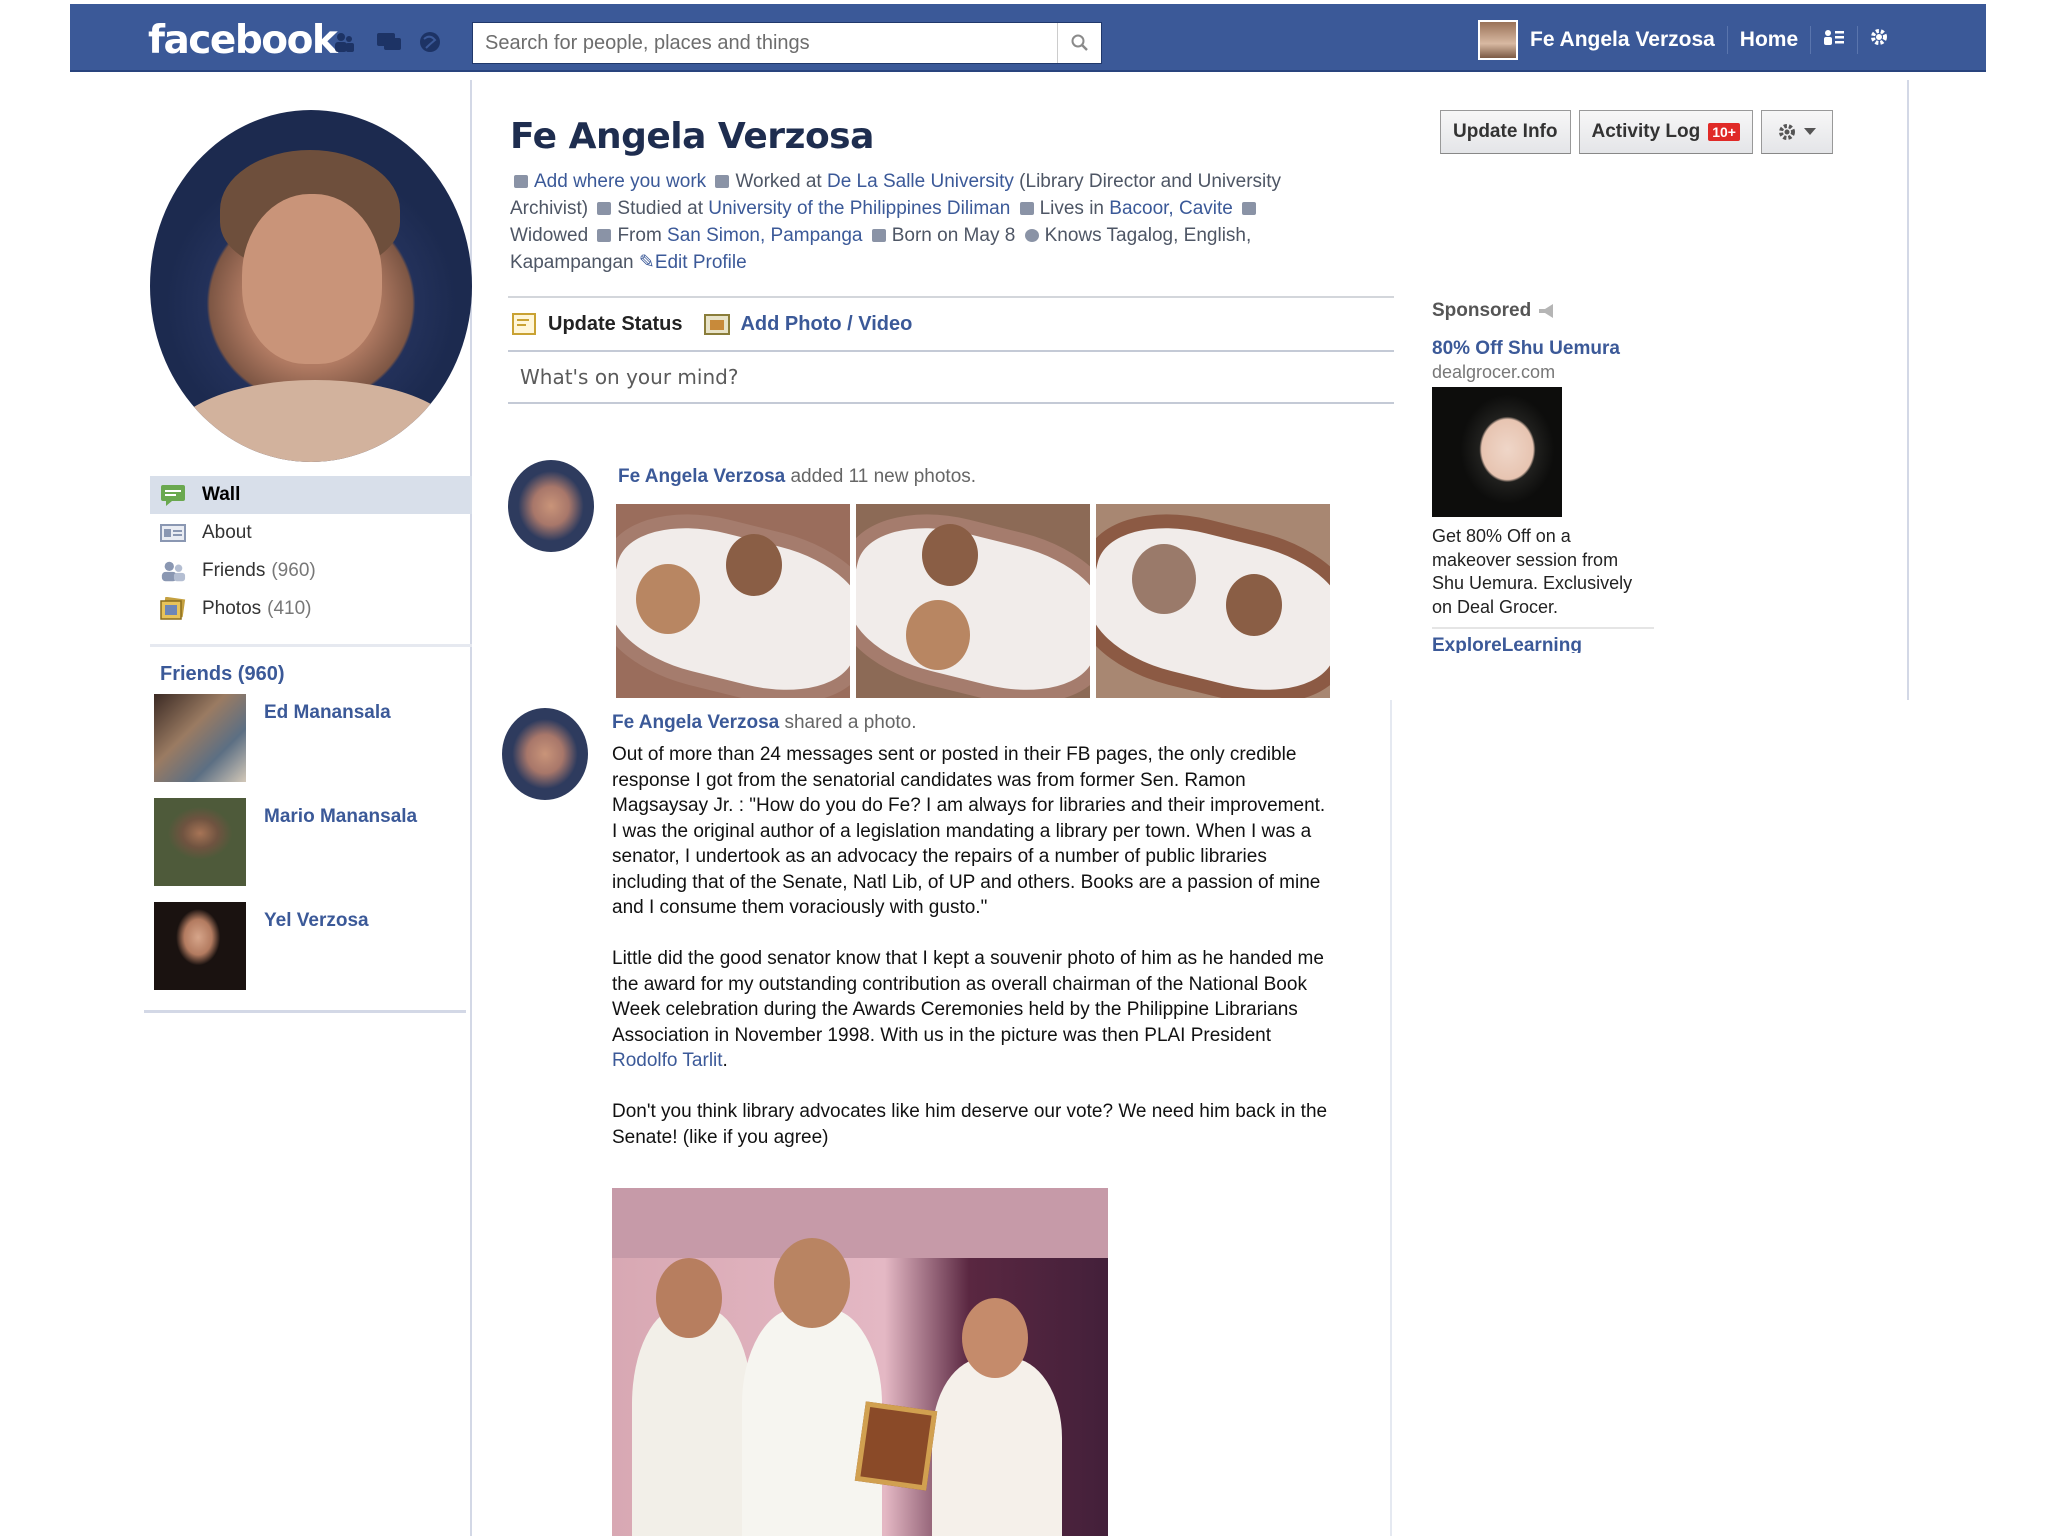 The height and width of the screenshot is (1536, 2048). Describe the element at coordinates (1031, 235) in the screenshot. I see `globe-icon` at that location.